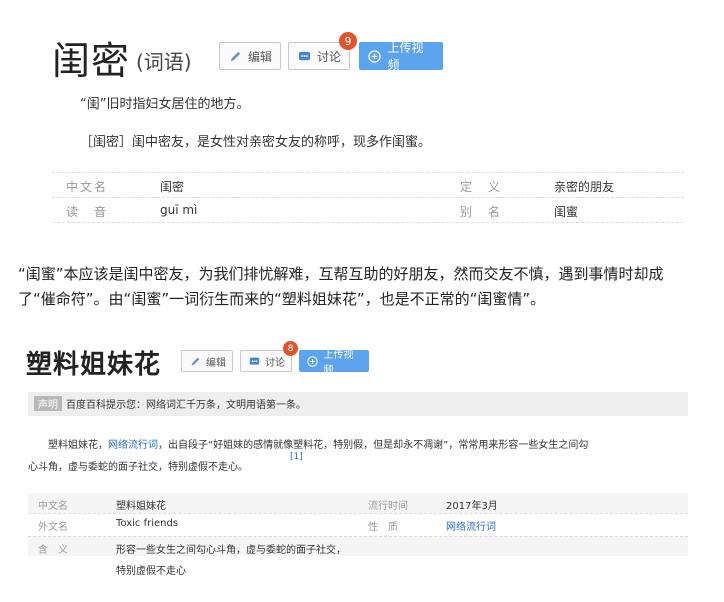  I want to click on info-label-definition: 定 义, so click(481, 187).